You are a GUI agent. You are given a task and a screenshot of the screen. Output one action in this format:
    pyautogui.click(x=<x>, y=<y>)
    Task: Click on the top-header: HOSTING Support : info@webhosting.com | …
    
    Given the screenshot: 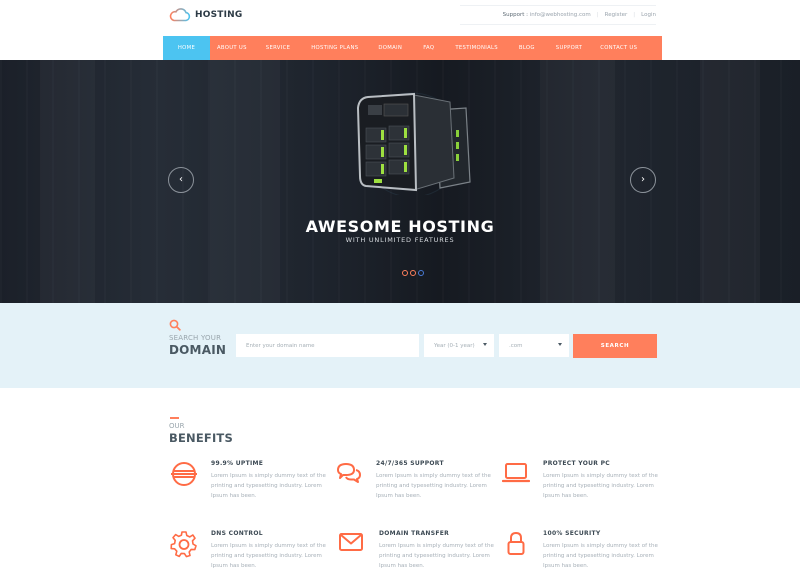 What is the action you would take?
    pyautogui.click(x=400, y=18)
    